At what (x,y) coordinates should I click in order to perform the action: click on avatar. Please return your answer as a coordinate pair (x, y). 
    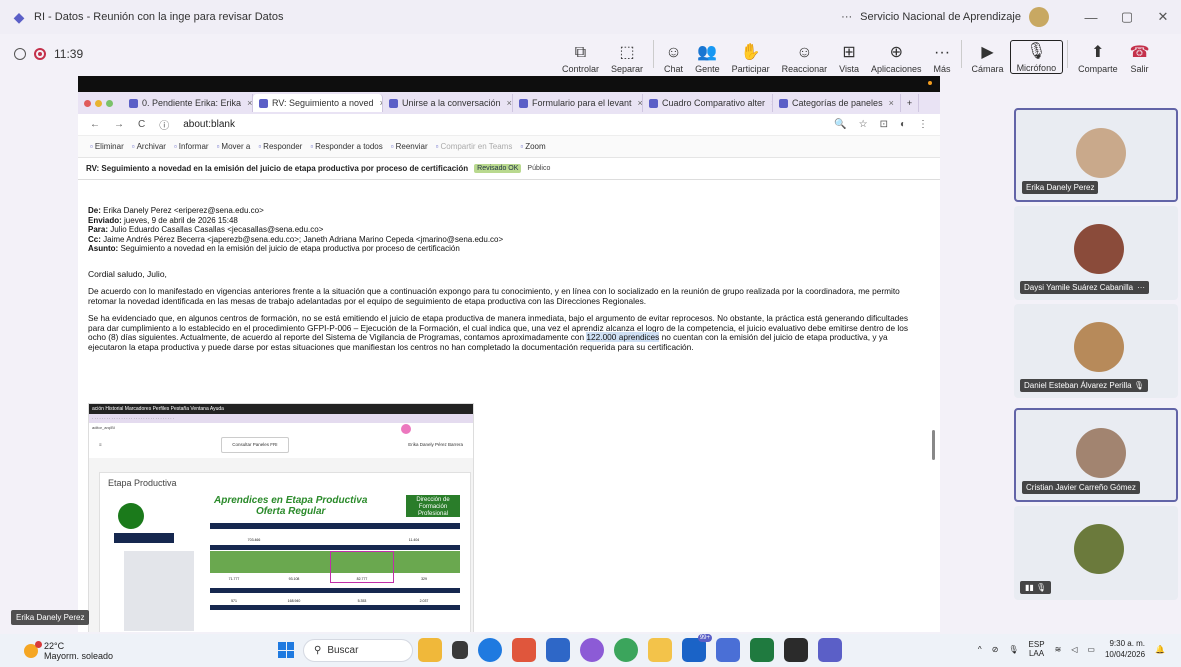
    Looking at the image, I should click on (1099, 549).